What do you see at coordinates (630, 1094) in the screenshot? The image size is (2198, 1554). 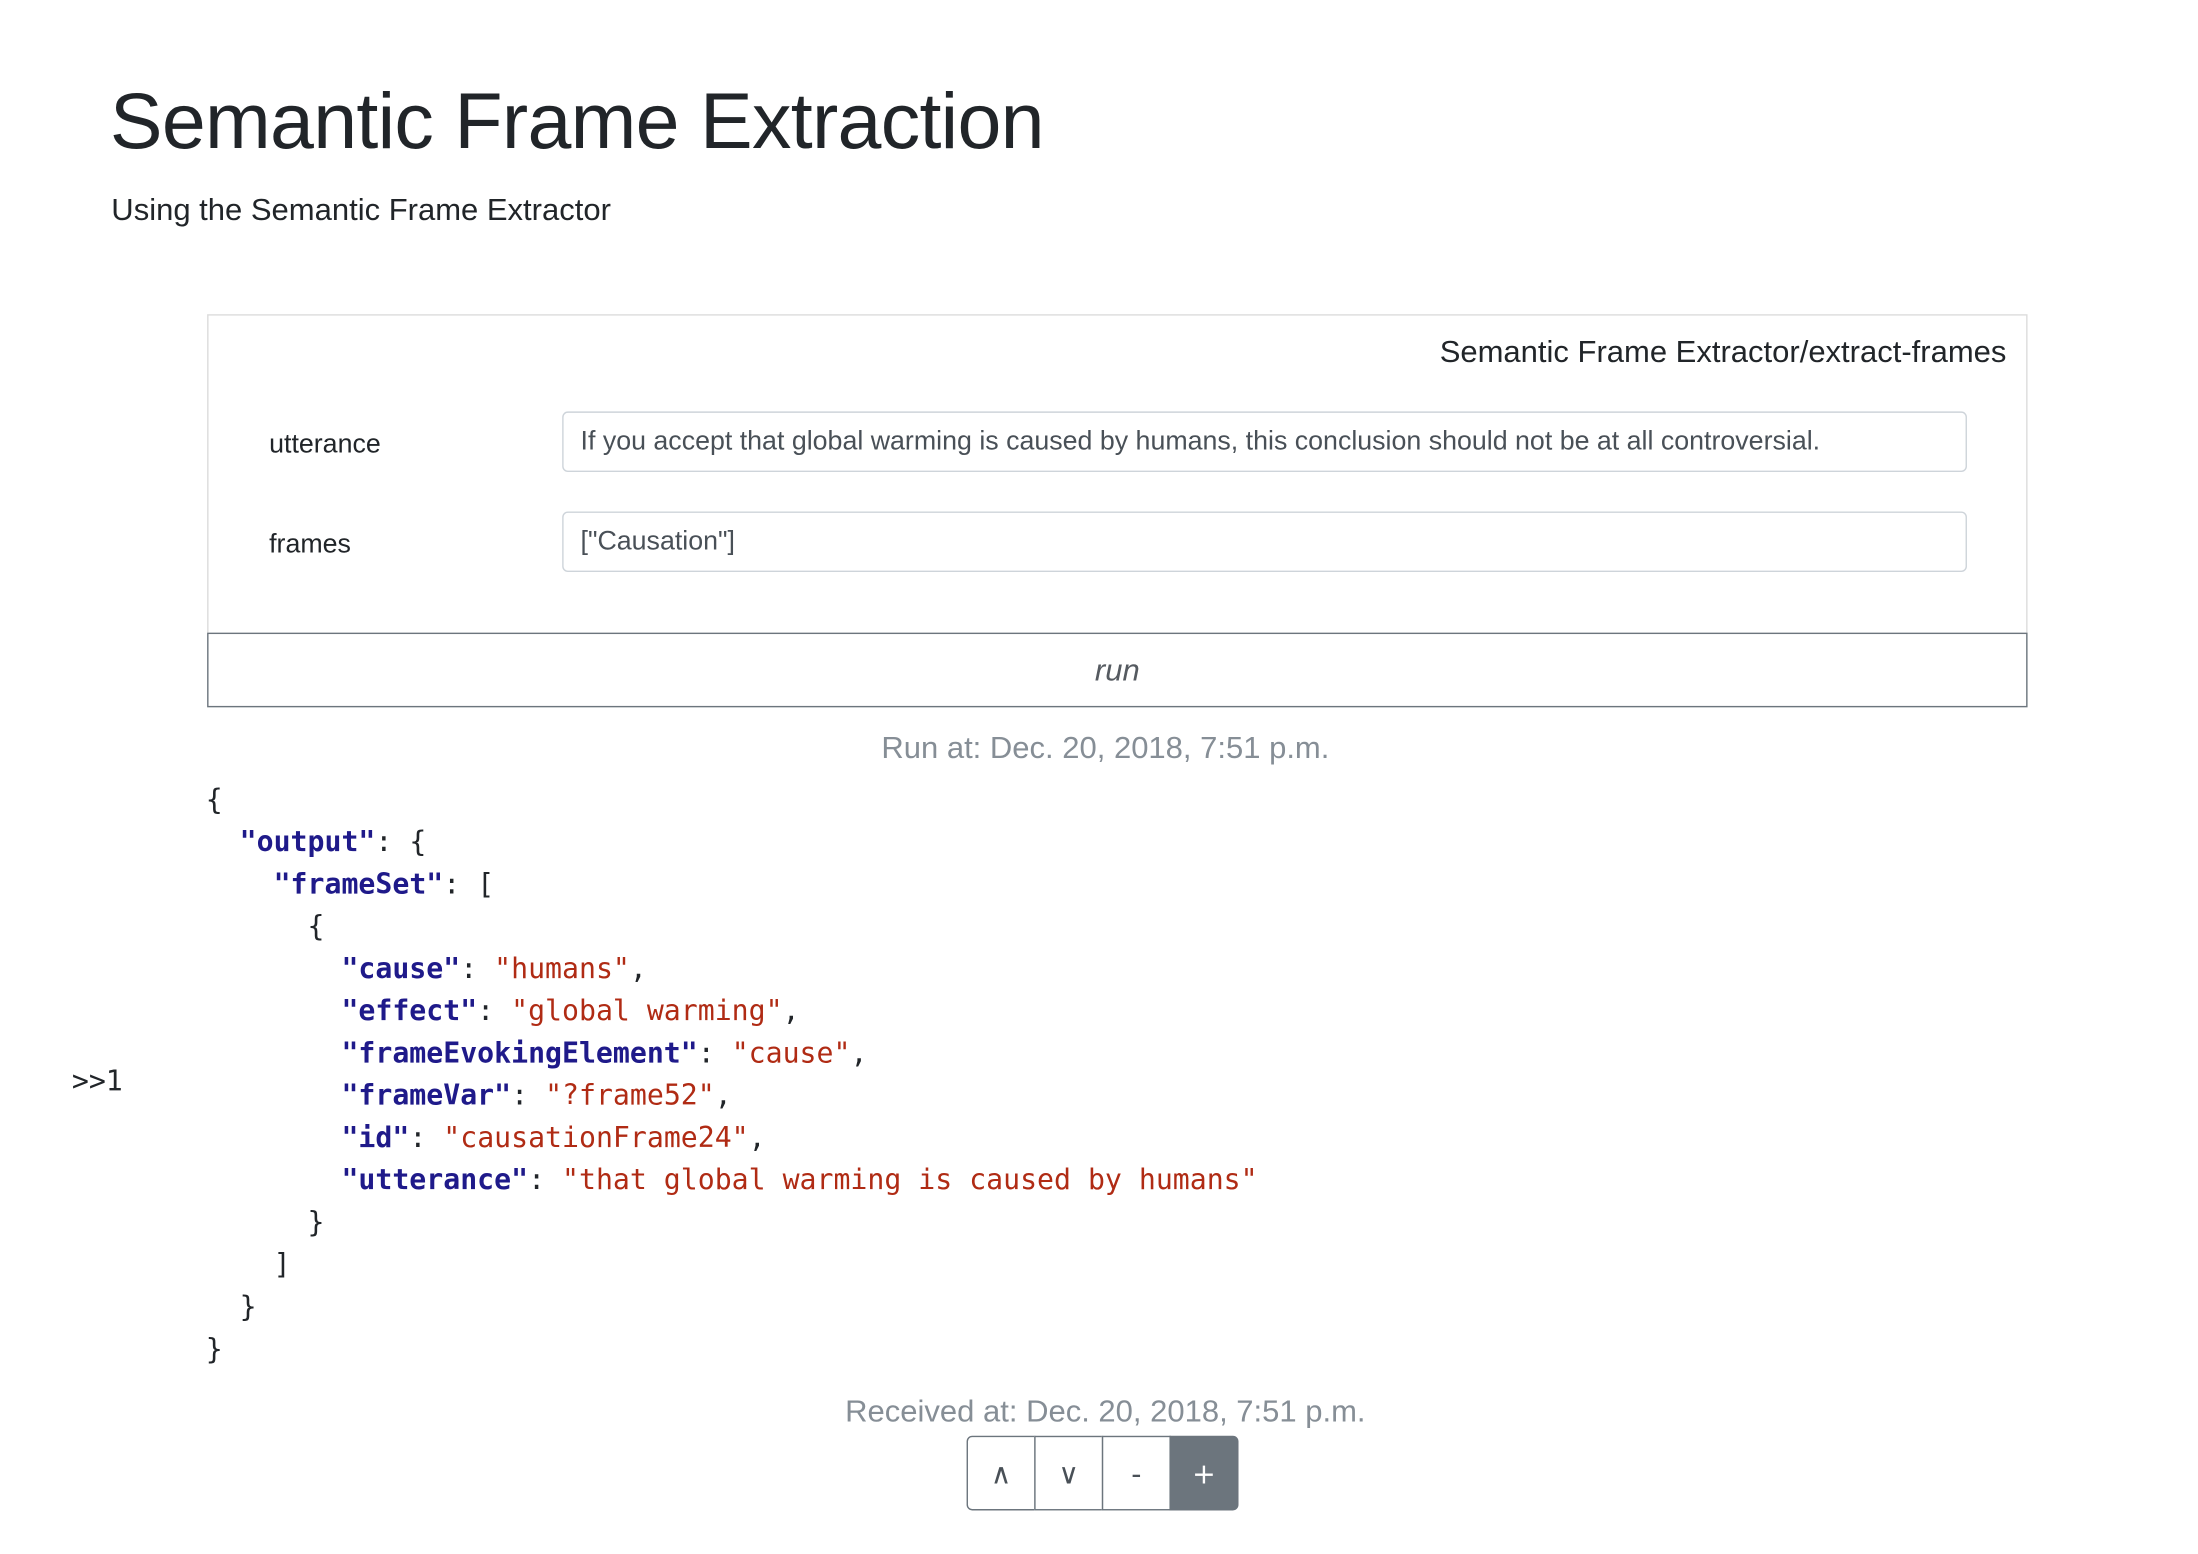 I see `json-value-frame-var: "?frame52"` at bounding box center [630, 1094].